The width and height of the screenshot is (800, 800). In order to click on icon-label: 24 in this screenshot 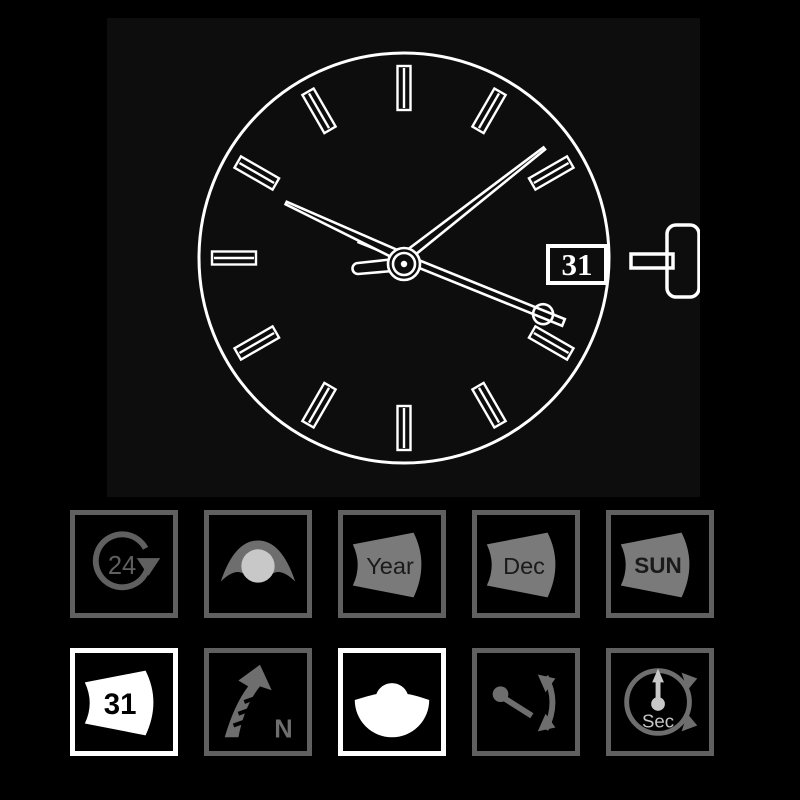, I will do `click(122, 566)`.